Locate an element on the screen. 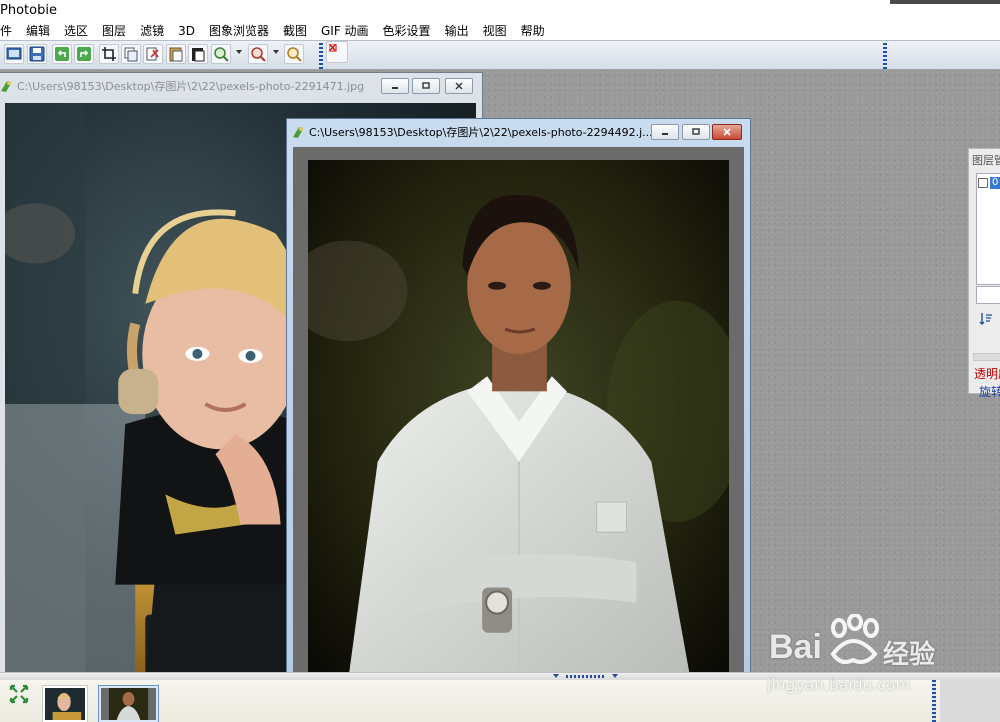 This screenshot has height=722, width=1000. redo-button is located at coordinates (84, 54).